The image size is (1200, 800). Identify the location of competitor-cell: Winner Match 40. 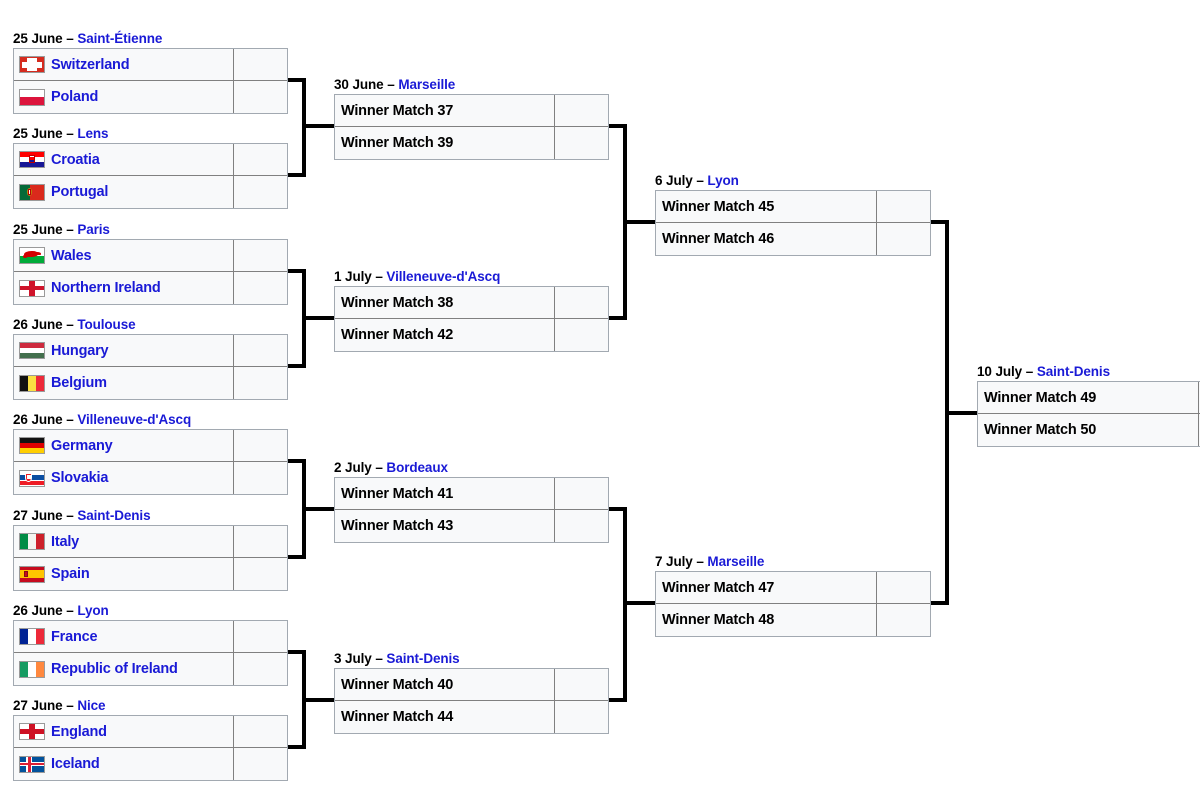
(445, 684).